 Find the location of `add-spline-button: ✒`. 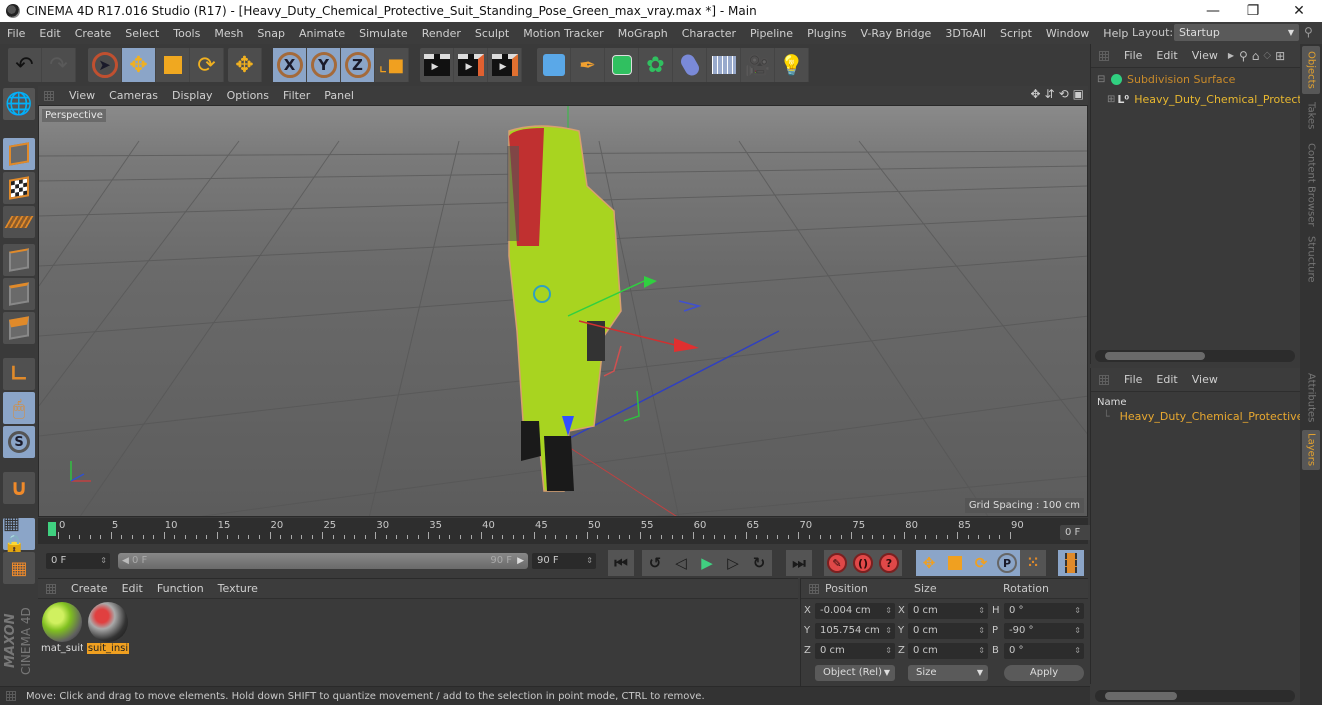

add-spline-button: ✒ is located at coordinates (588, 65).